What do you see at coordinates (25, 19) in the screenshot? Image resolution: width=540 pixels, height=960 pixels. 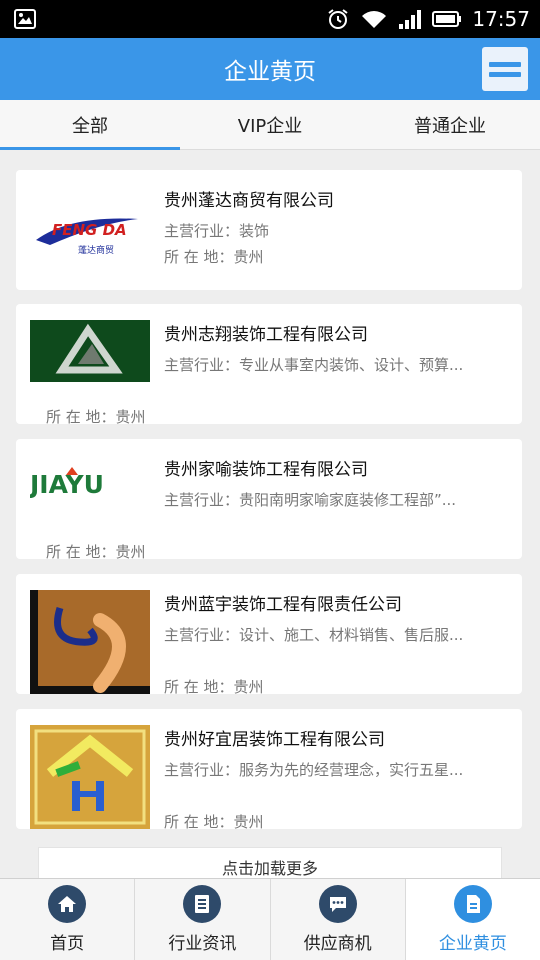 I see `image-notification-icon` at bounding box center [25, 19].